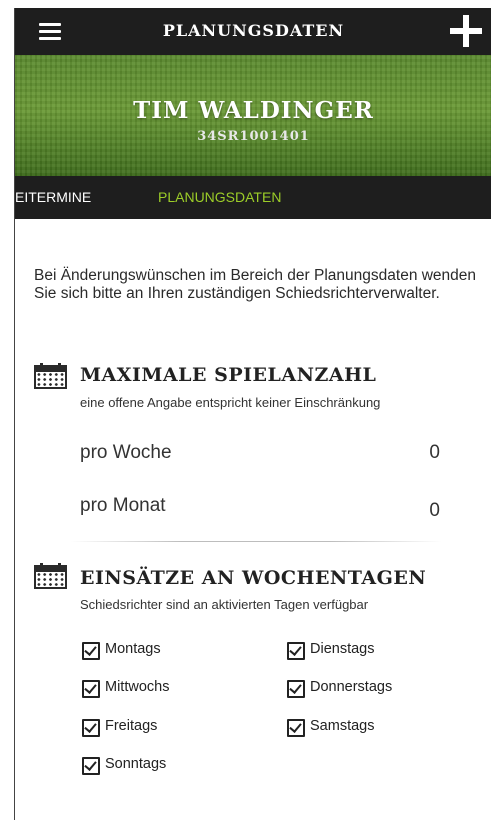 The image size is (491, 820). Describe the element at coordinates (342, 649) in the screenshot. I see `weekday-label: Dienstags` at that location.